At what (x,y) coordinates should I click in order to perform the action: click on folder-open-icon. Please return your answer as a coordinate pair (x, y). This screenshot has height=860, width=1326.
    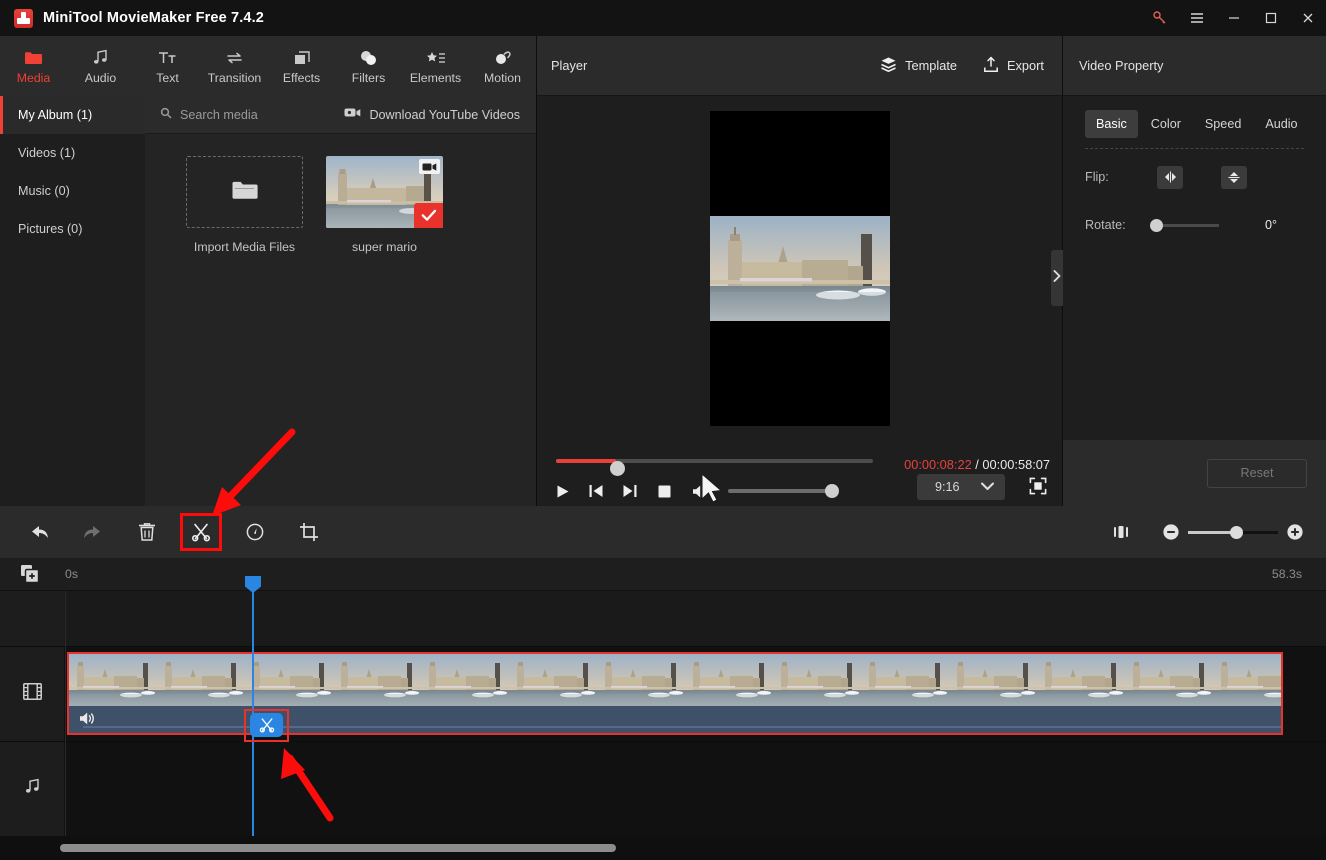
    Looking at the image, I should click on (244, 192).